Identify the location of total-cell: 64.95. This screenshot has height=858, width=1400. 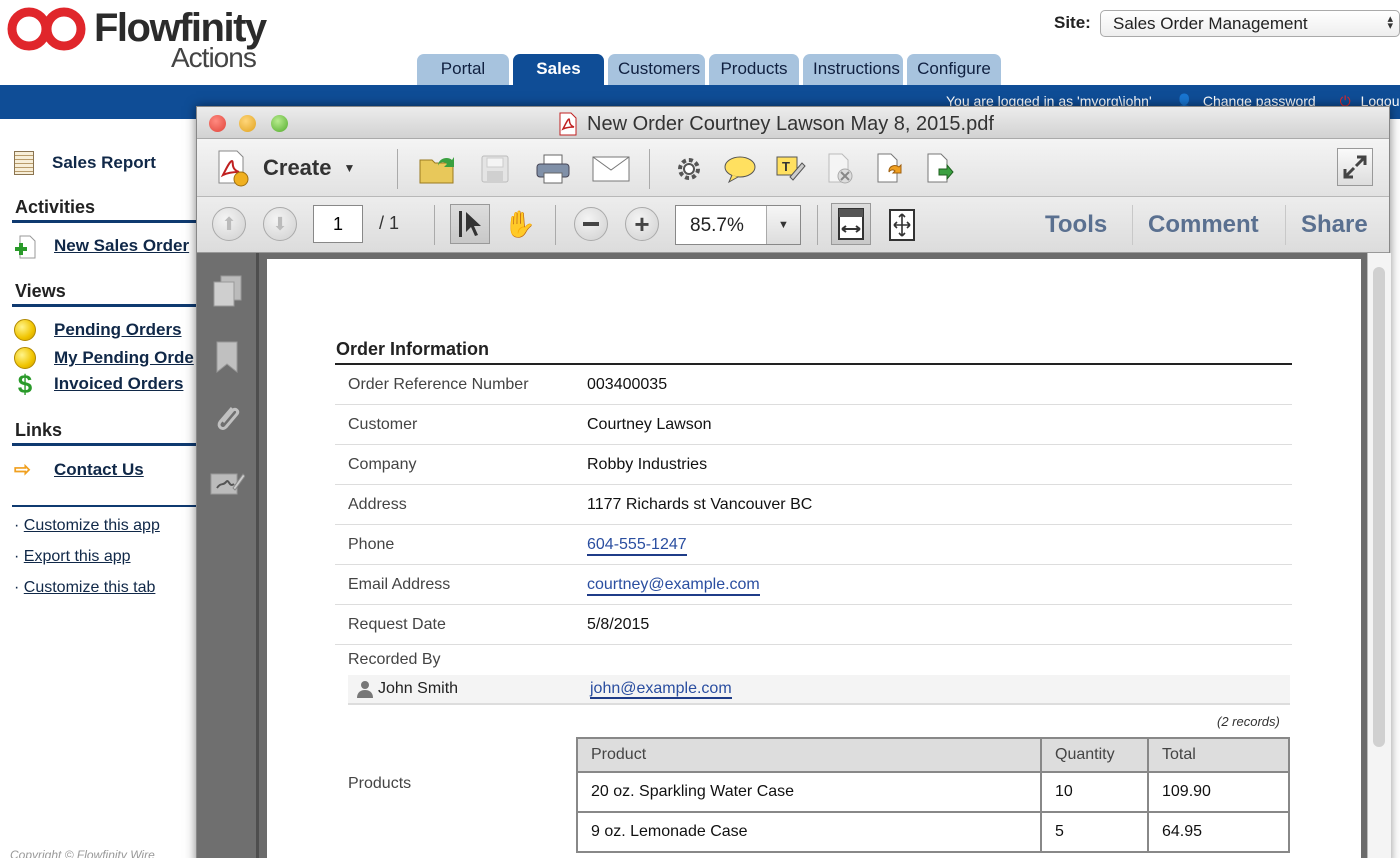
(1218, 832).